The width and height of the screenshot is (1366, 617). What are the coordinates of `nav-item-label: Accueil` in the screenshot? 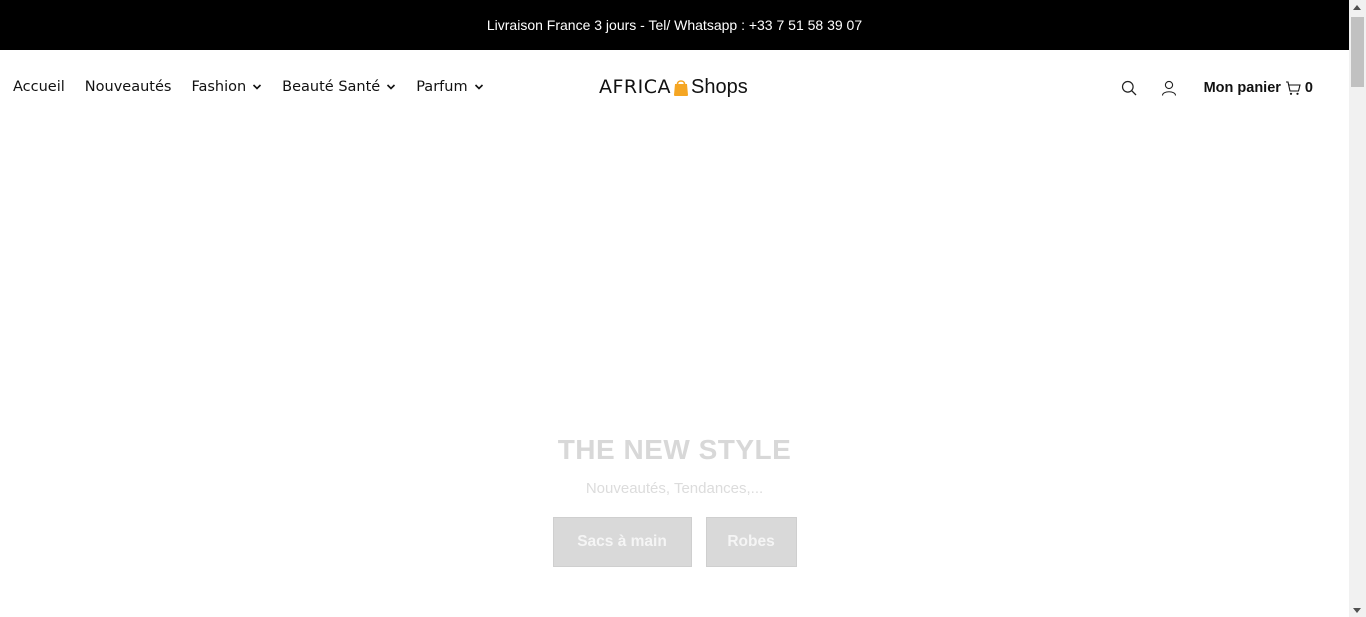 It's located at (39, 87).